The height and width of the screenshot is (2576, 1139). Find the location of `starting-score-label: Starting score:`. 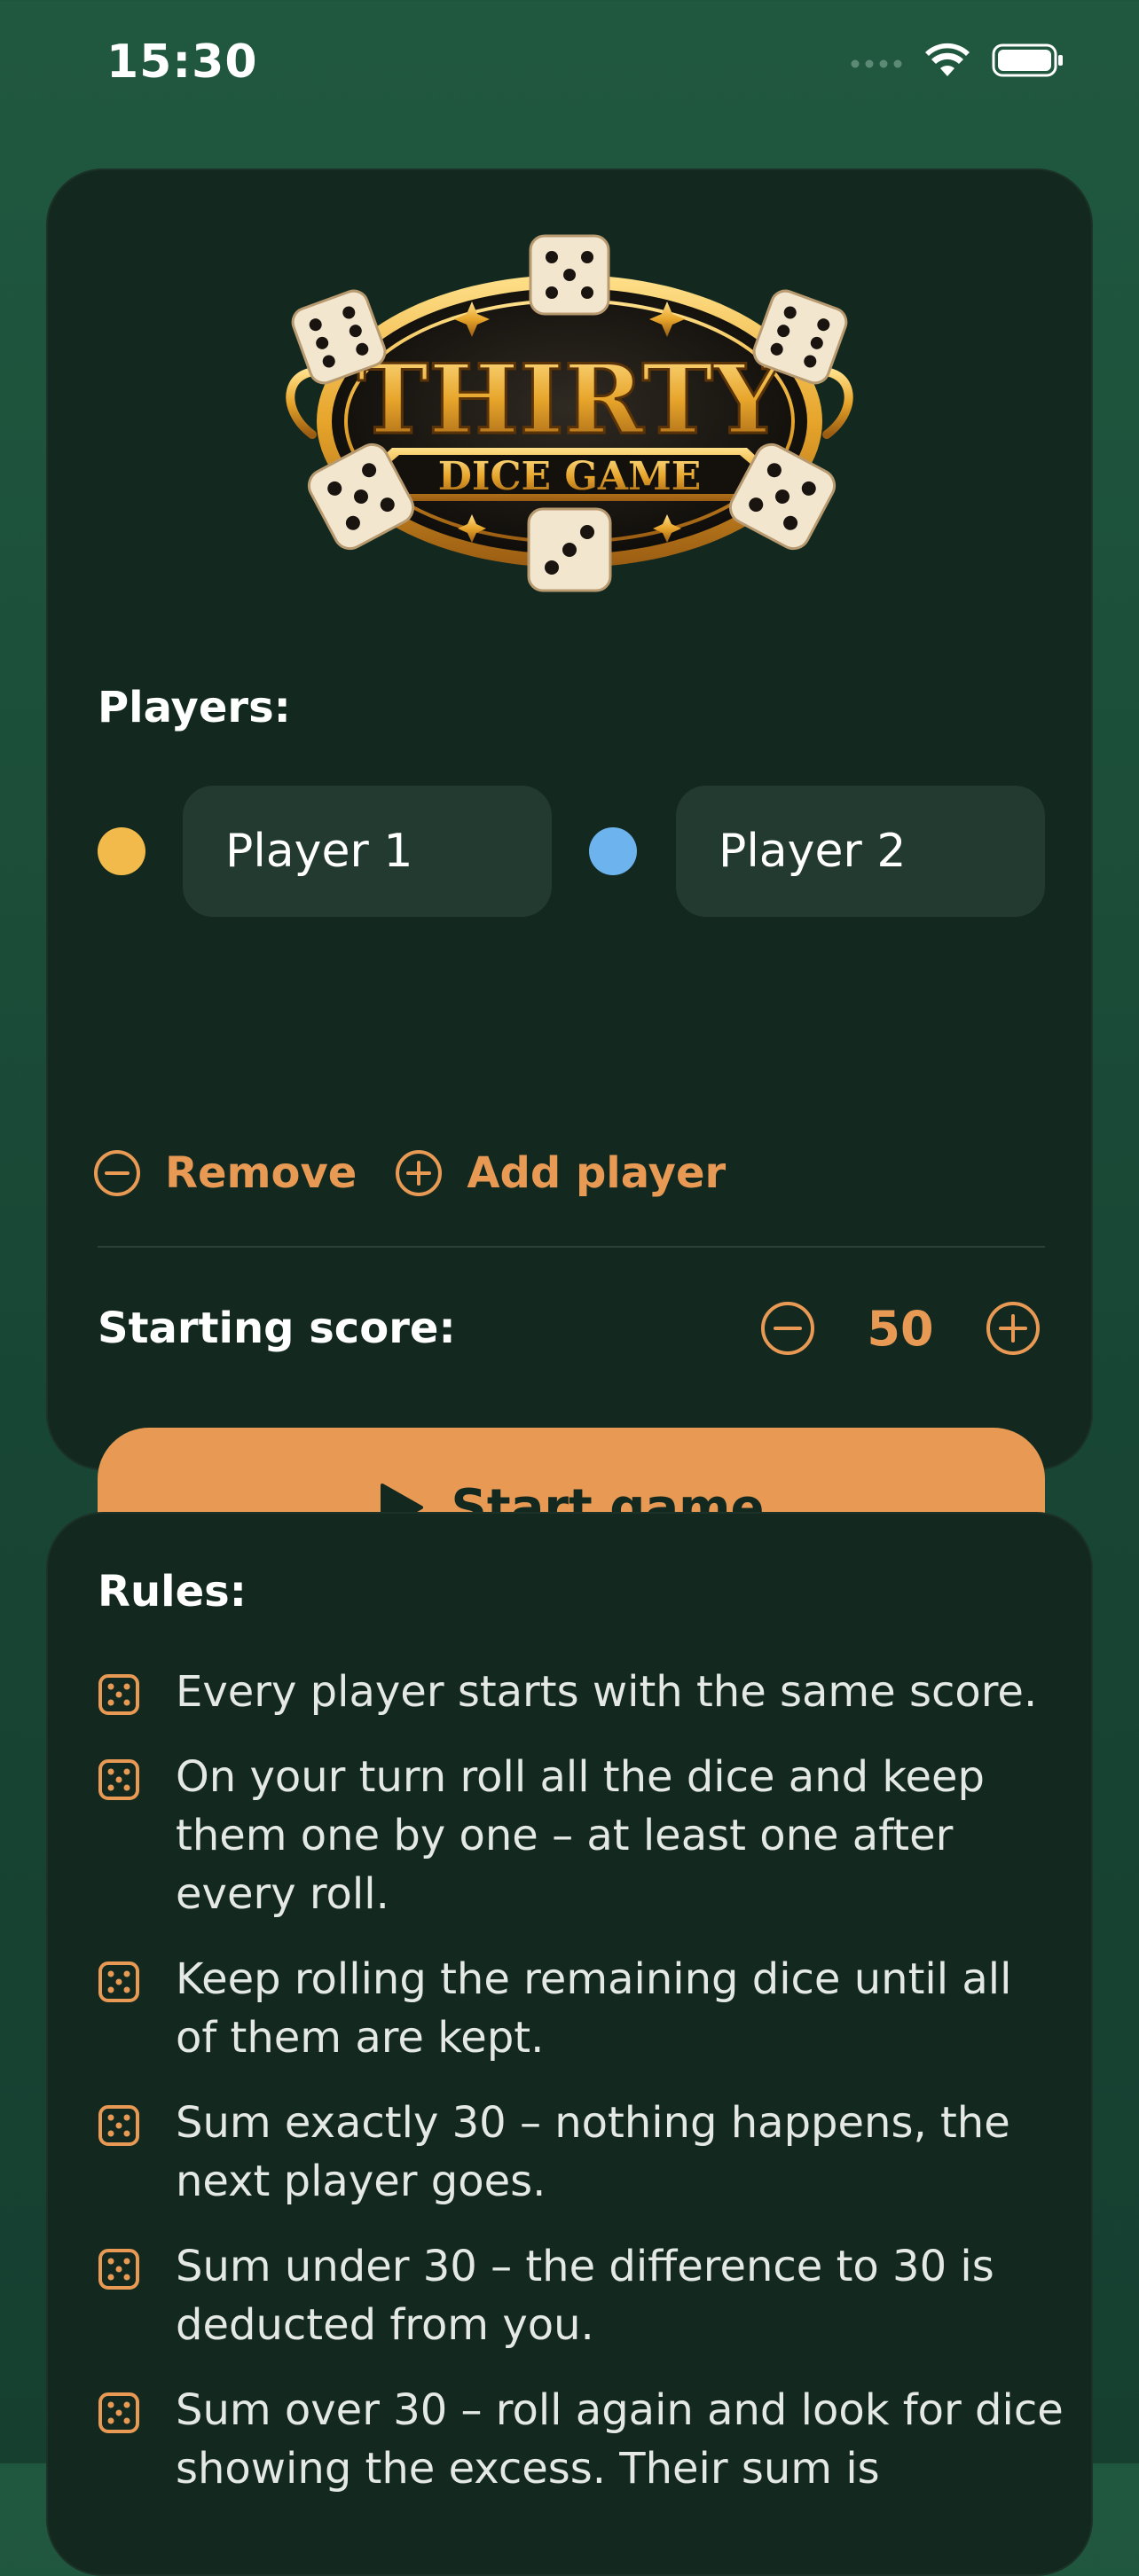

starting-score-label: Starting score: is located at coordinates (277, 1328).